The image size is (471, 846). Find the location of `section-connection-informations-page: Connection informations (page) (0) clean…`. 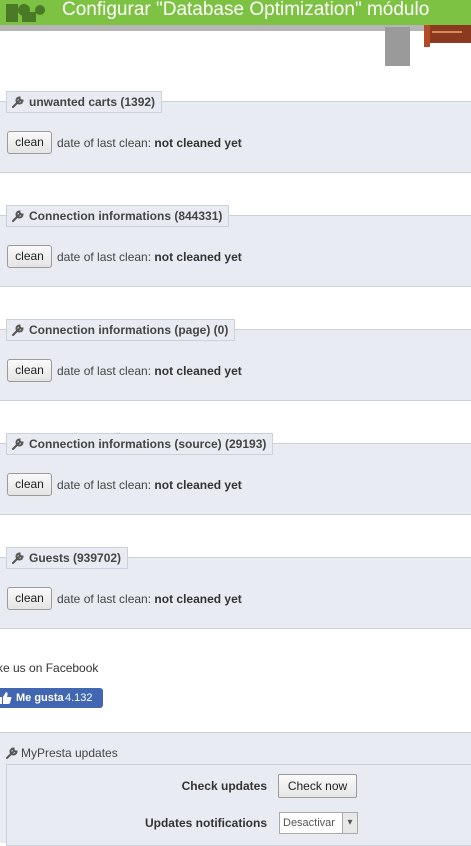

section-connection-informations-page: Connection informations (page) (0) clean… is located at coordinates (235, 360).